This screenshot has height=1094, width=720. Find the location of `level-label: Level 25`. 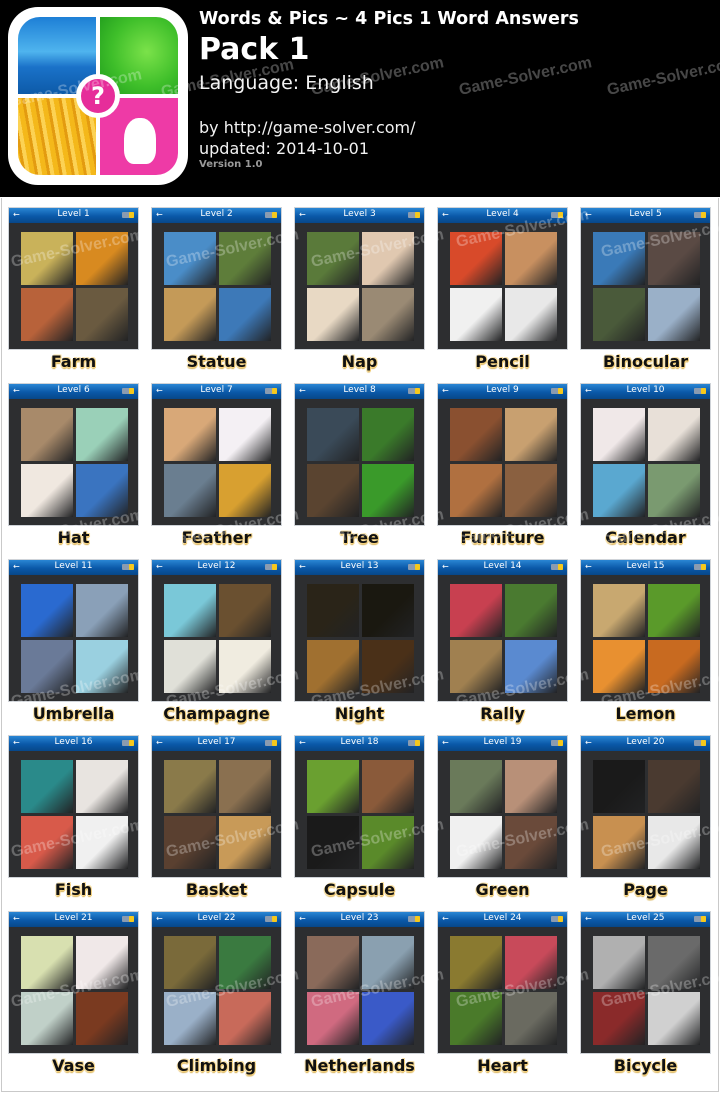

level-label: Level 25 is located at coordinates (645, 918).